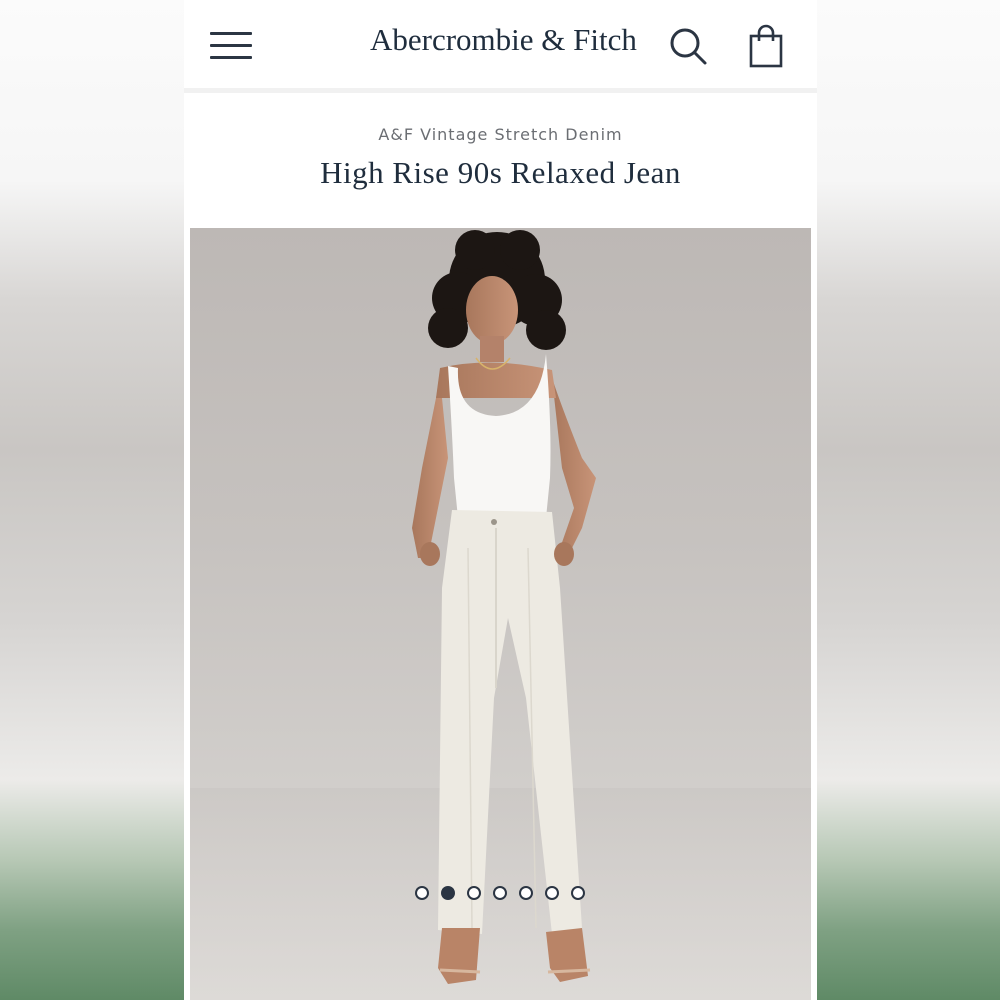 The image size is (1000, 1000). Describe the element at coordinates (766, 46) in the screenshot. I see `shopping-bag-icon` at that location.